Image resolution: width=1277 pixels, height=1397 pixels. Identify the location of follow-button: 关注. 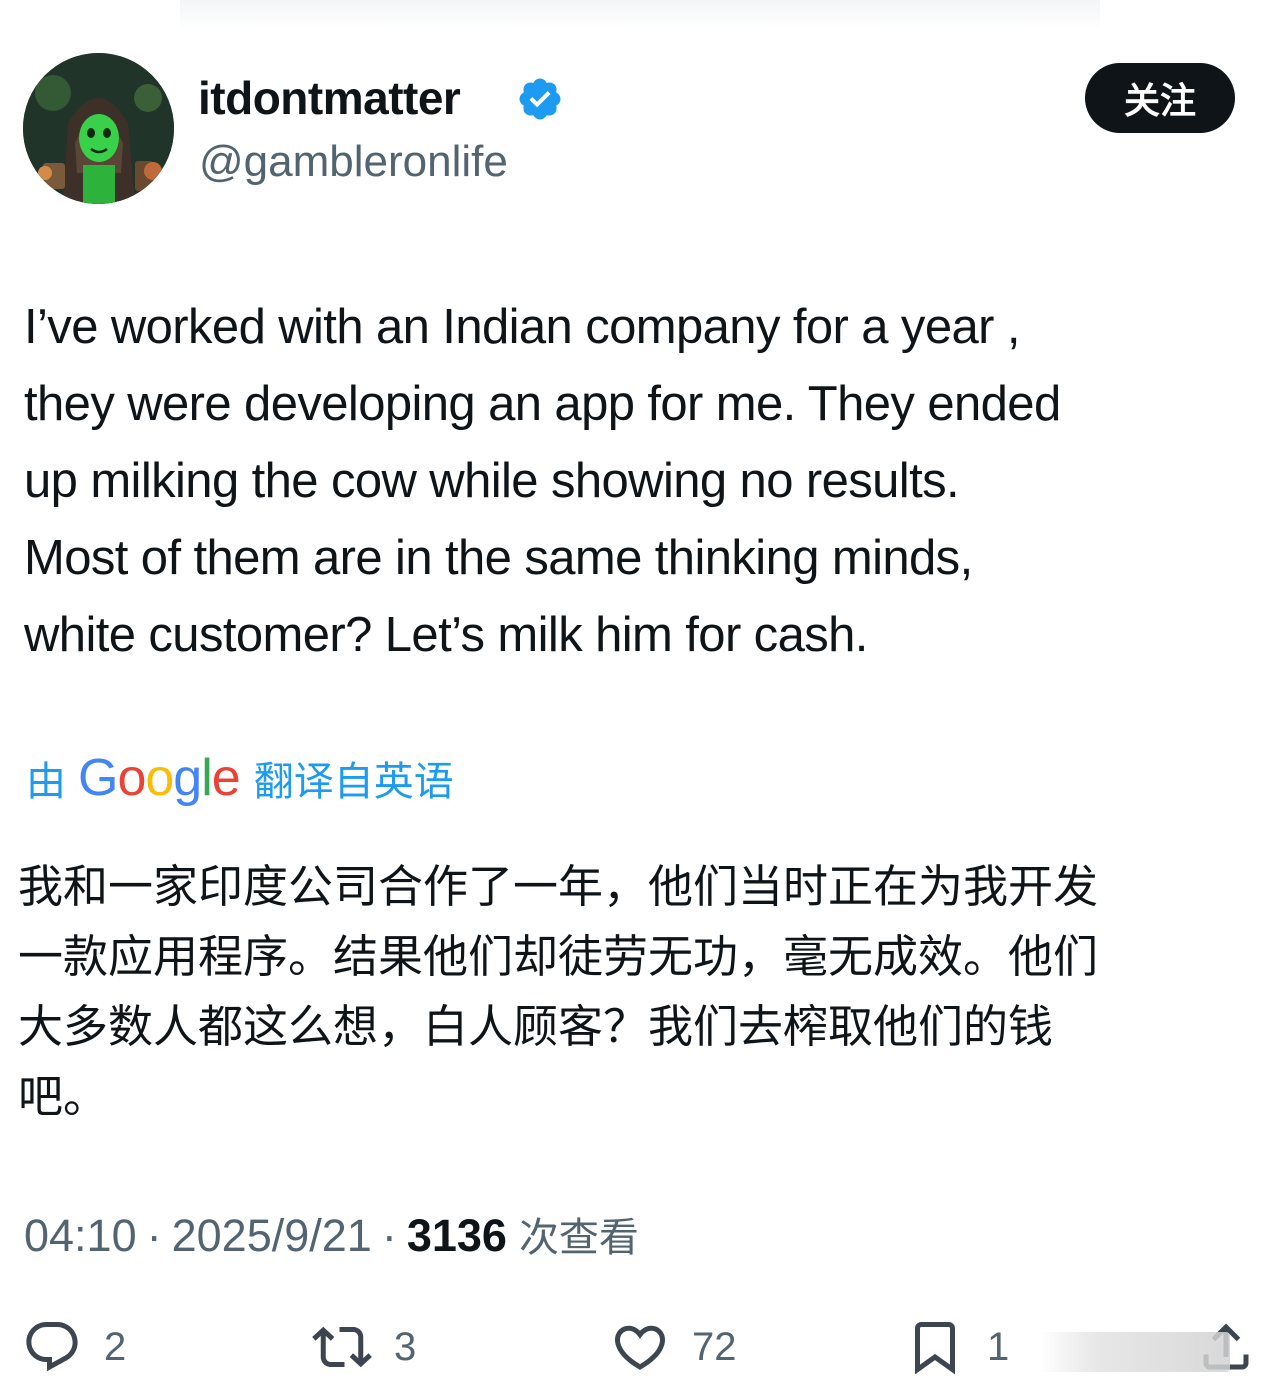
(1160, 98).